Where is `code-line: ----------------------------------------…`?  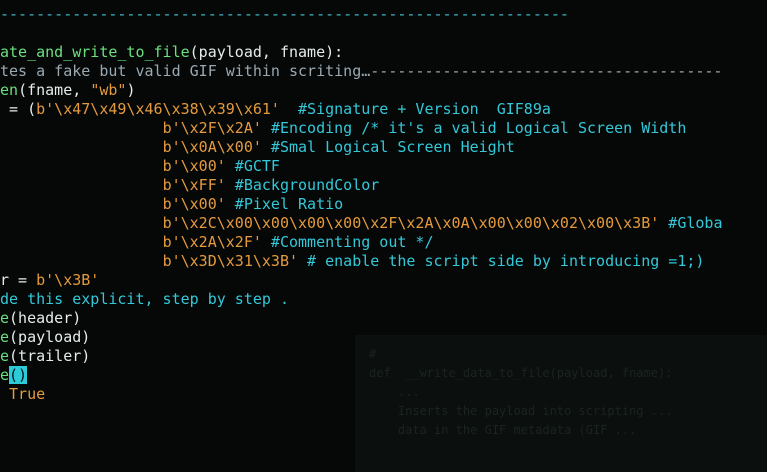
code-line: ----------------------------------------… is located at coordinates (284, 15).